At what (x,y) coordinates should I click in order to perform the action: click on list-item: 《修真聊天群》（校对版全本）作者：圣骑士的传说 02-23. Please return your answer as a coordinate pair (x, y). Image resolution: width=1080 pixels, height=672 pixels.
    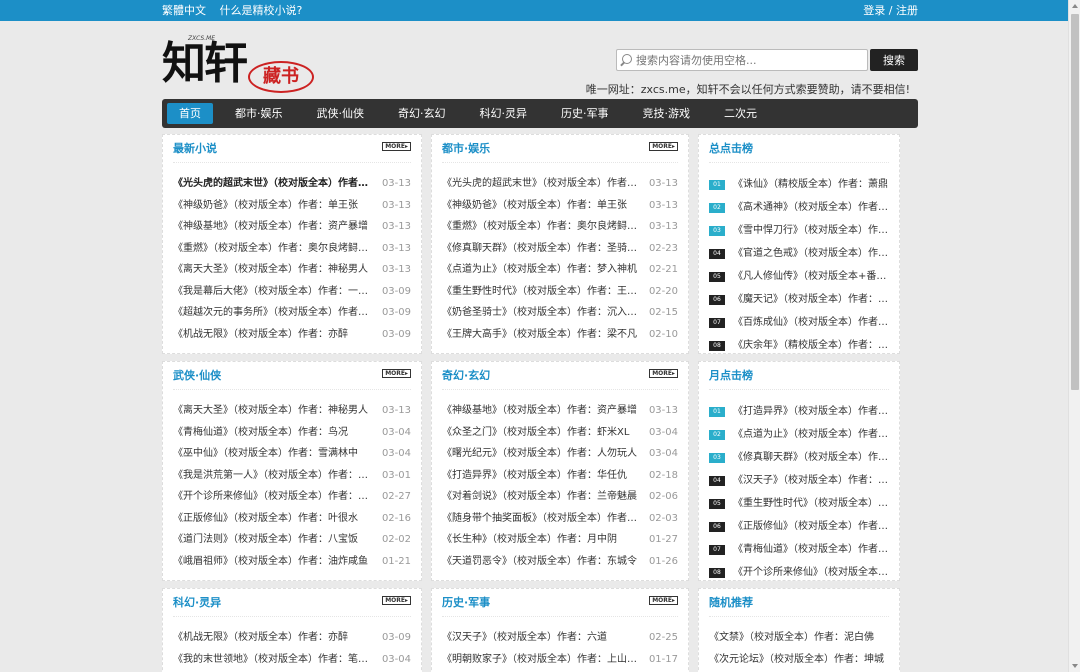
    Looking at the image, I should click on (560, 249).